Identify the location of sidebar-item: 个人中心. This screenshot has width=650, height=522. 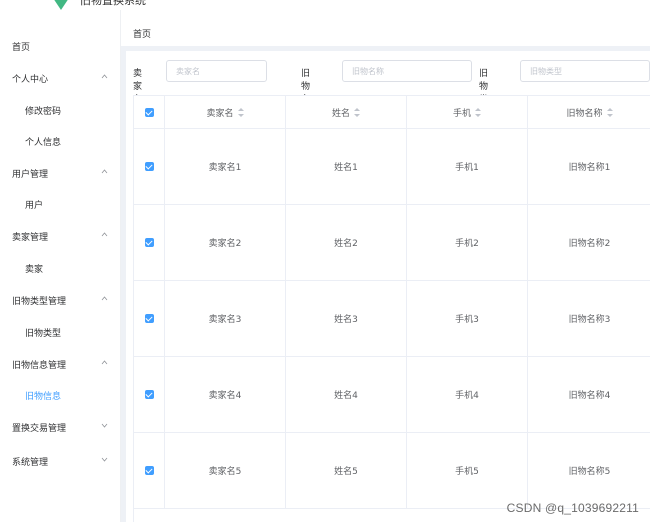
(60, 78).